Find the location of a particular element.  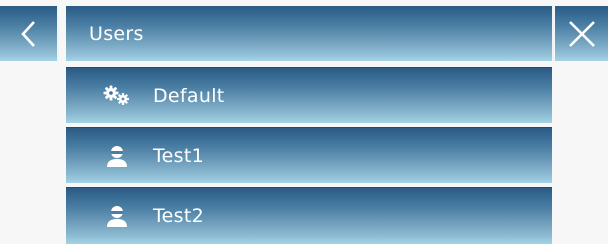

close-button is located at coordinates (581, 33).